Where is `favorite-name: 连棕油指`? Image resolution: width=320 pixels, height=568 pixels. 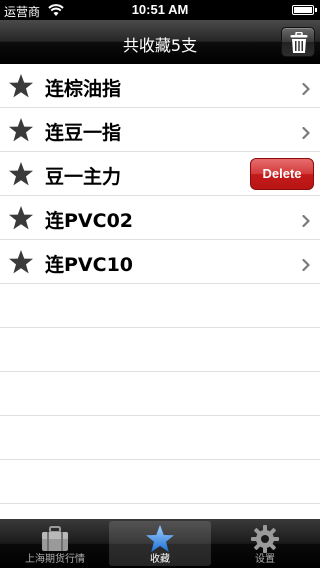 favorite-name: 连棕油指 is located at coordinates (83, 89).